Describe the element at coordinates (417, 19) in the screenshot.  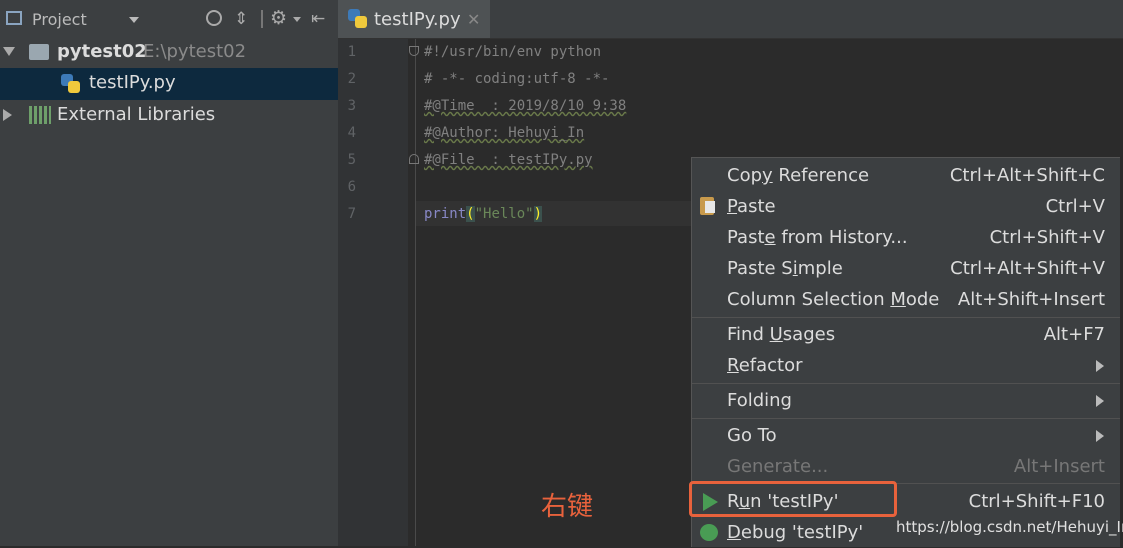
I see `tab-label: testIPy.py` at that location.